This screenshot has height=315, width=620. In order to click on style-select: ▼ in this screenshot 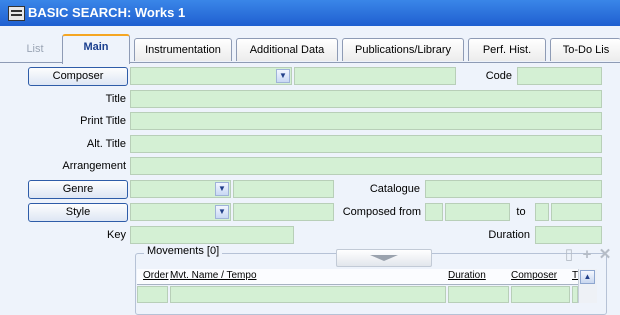, I will do `click(180, 212)`.